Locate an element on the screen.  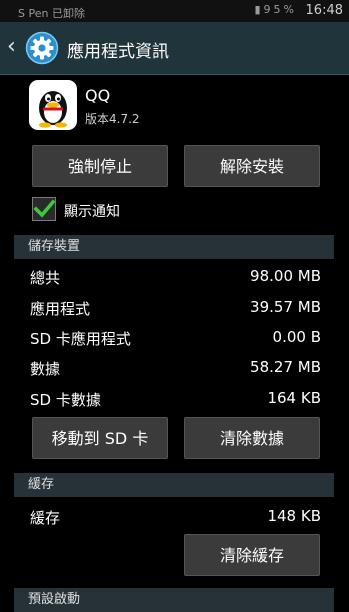
cache-row-value: 148 KB is located at coordinates (294, 516).